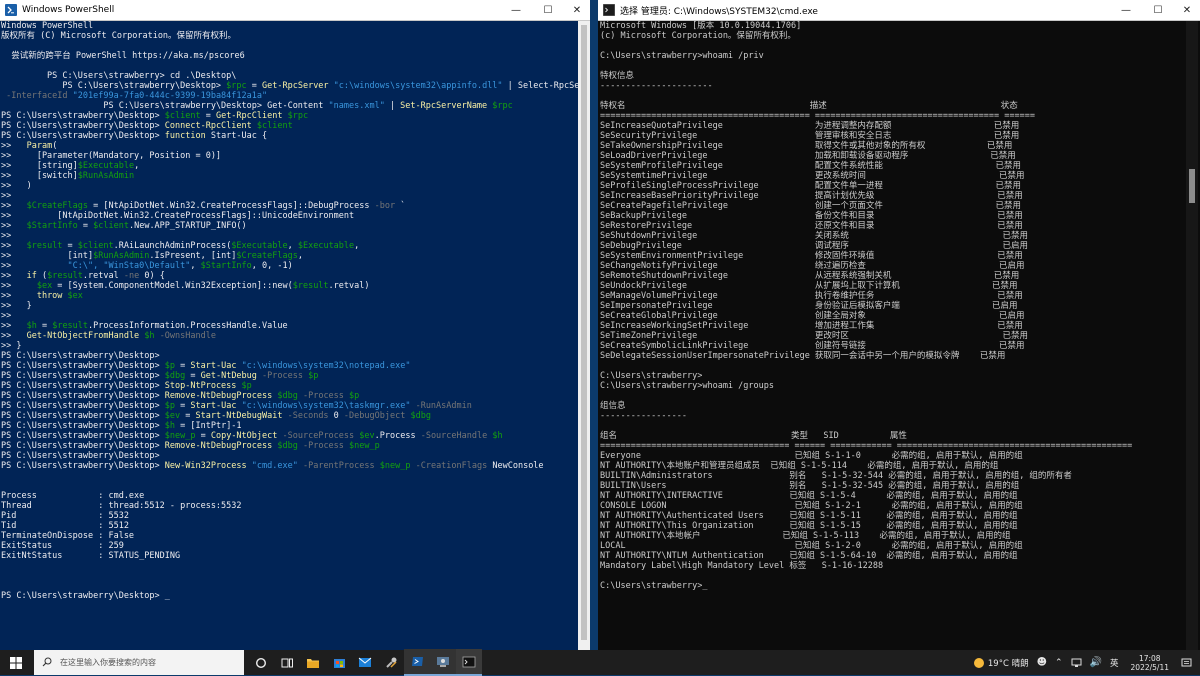  What do you see at coordinates (313, 662) in the screenshot?
I see `file-explorer-icon` at bounding box center [313, 662].